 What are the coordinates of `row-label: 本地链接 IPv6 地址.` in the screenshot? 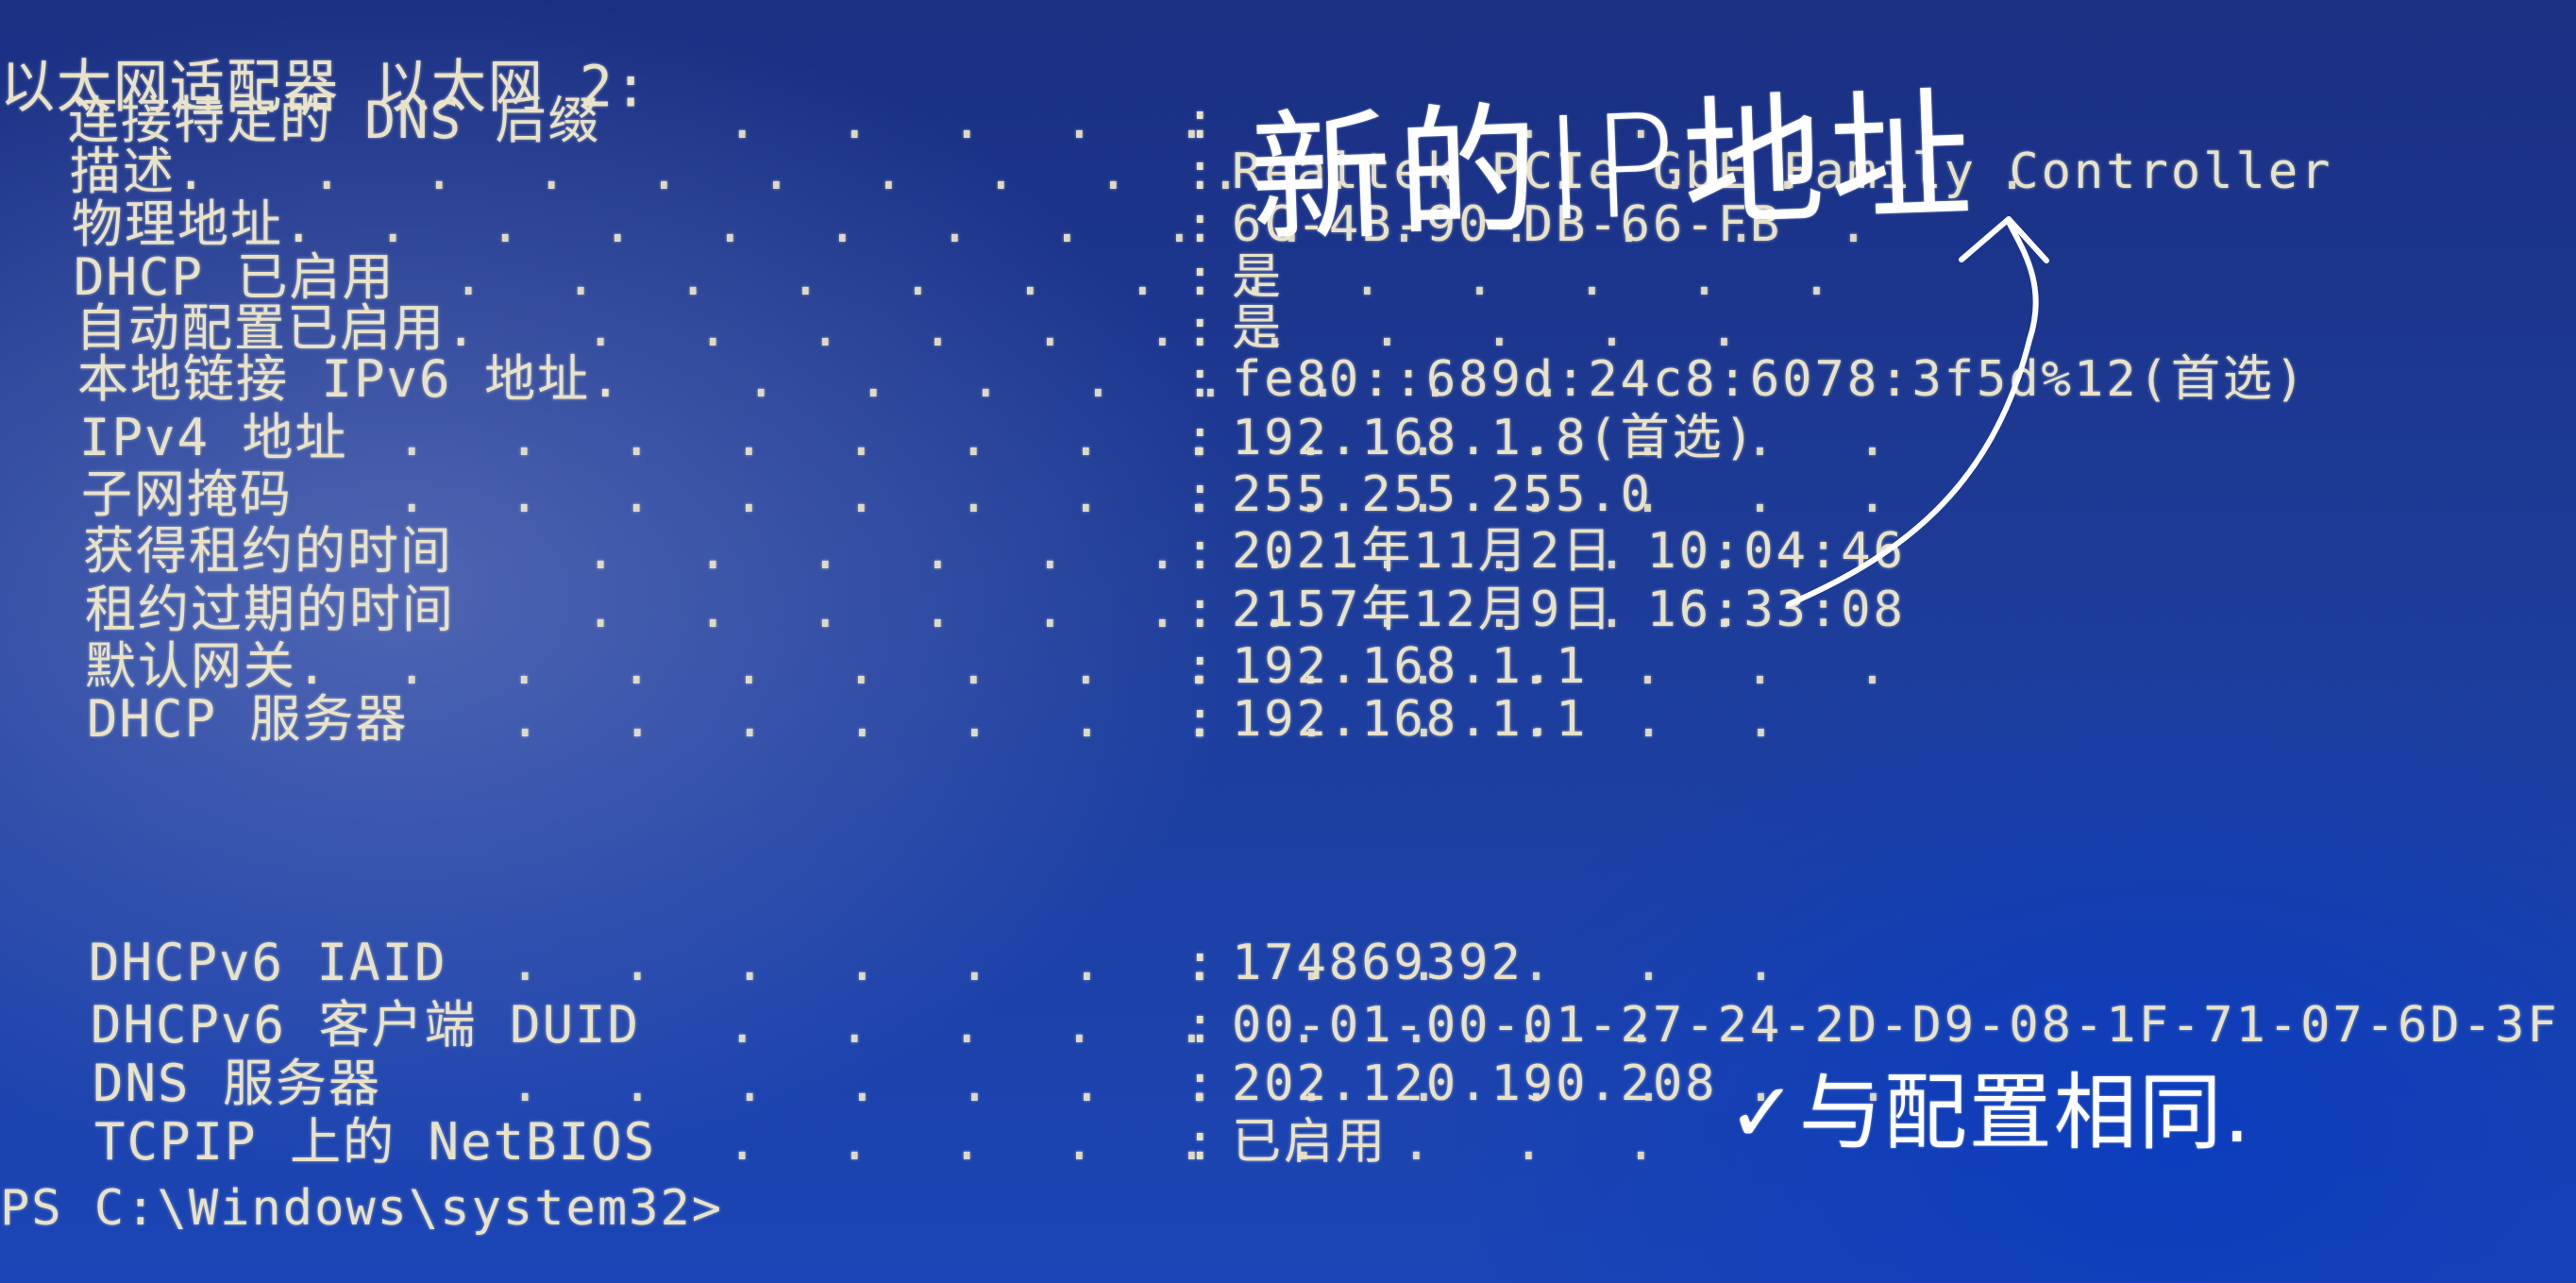 It's located at (350, 379).